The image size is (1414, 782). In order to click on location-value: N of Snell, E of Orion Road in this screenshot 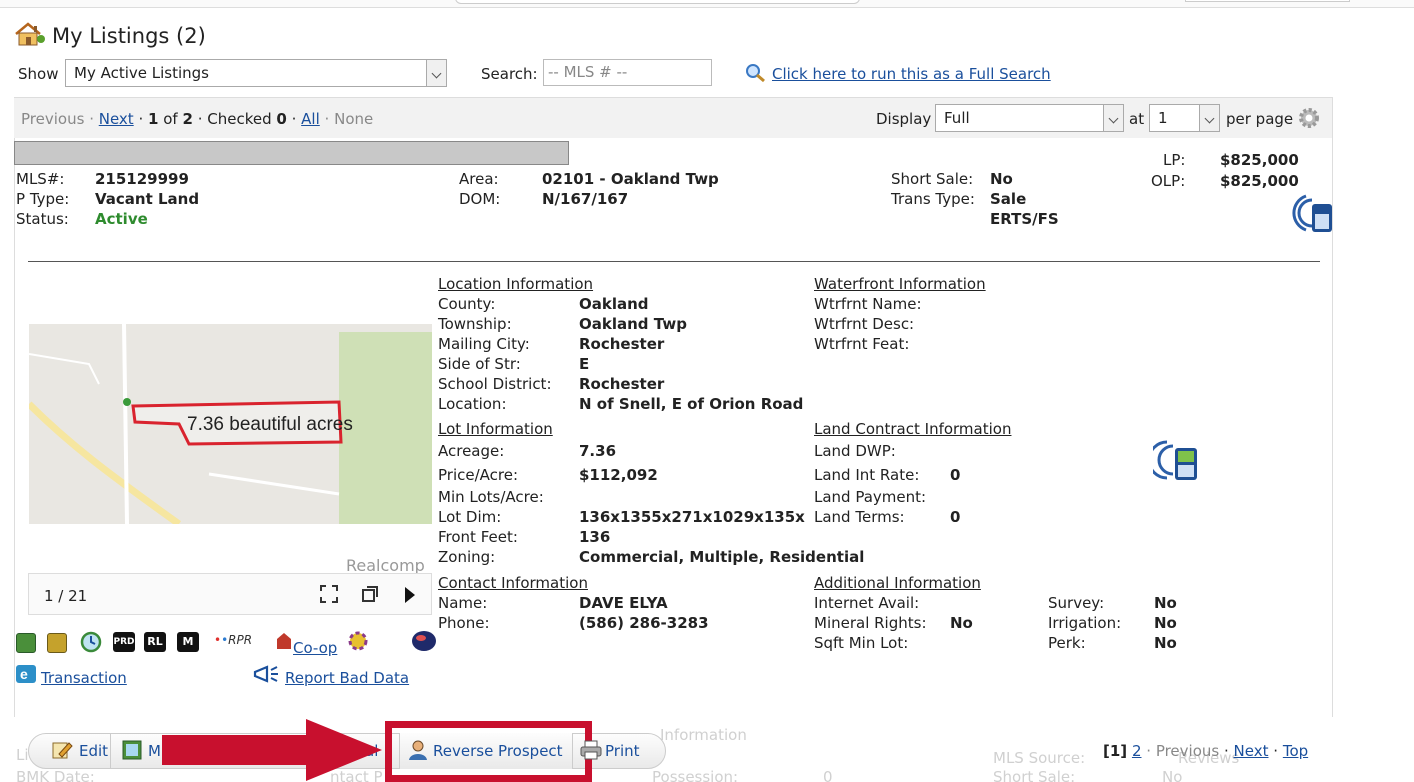, I will do `click(691, 404)`.